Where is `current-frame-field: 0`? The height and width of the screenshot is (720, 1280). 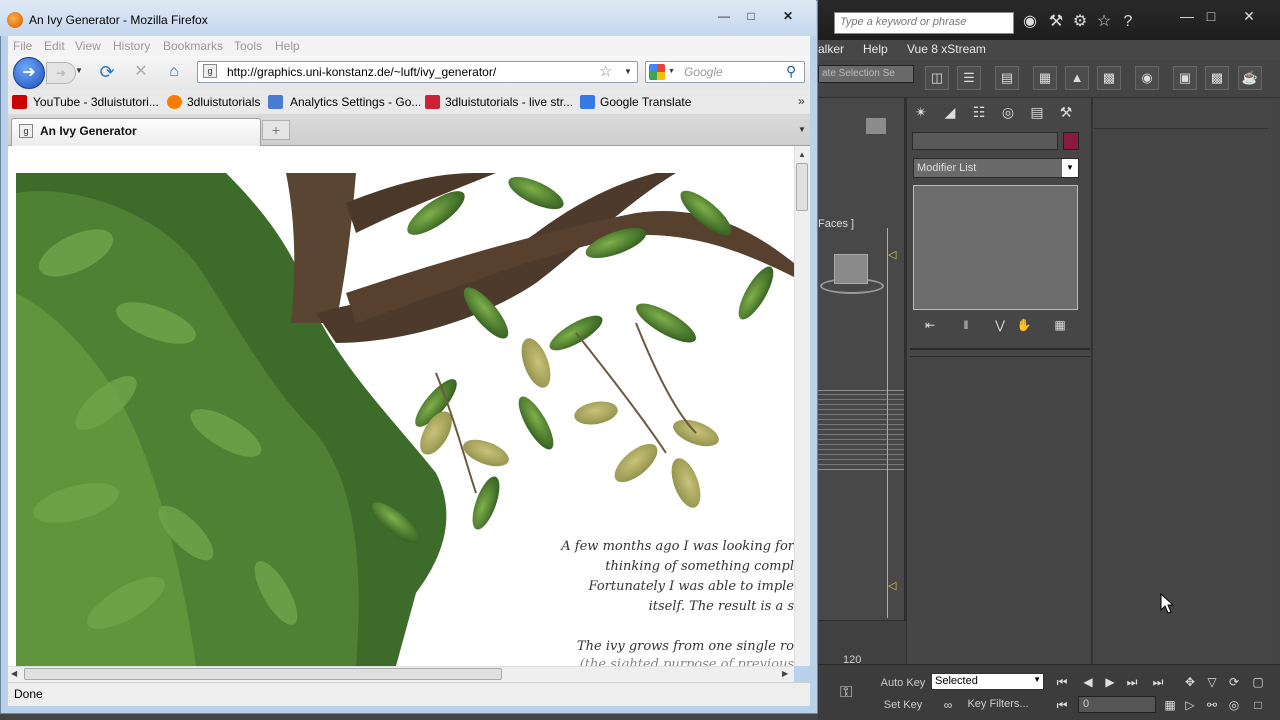
current-frame-field: 0 is located at coordinates (1117, 704).